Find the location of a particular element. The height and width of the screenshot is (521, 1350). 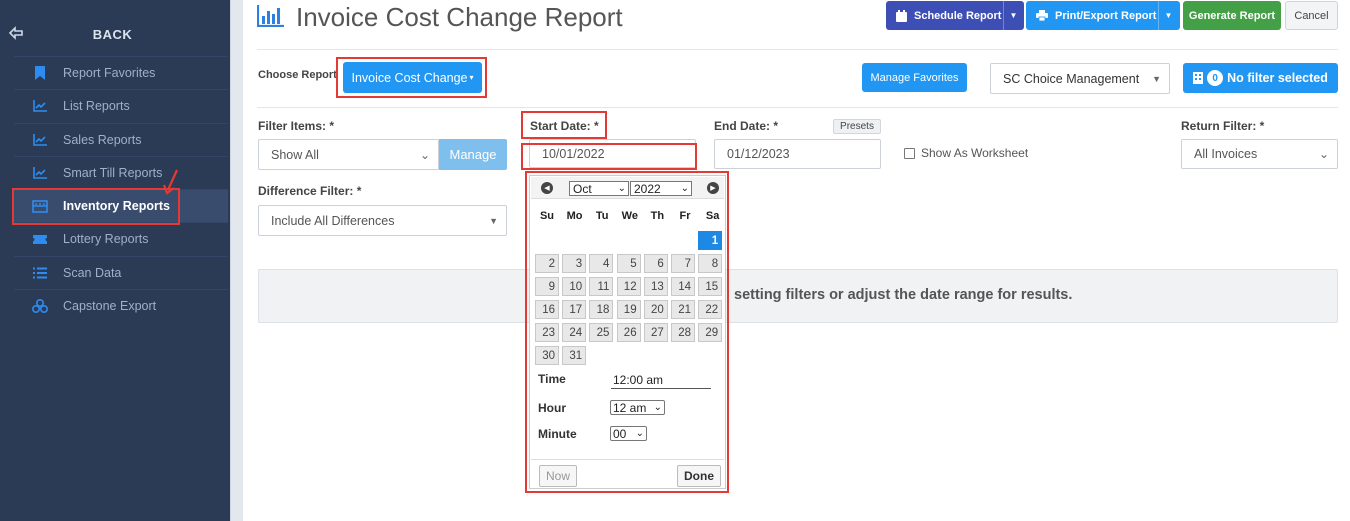

generate-report-button: Generate Report is located at coordinates (1232, 15).